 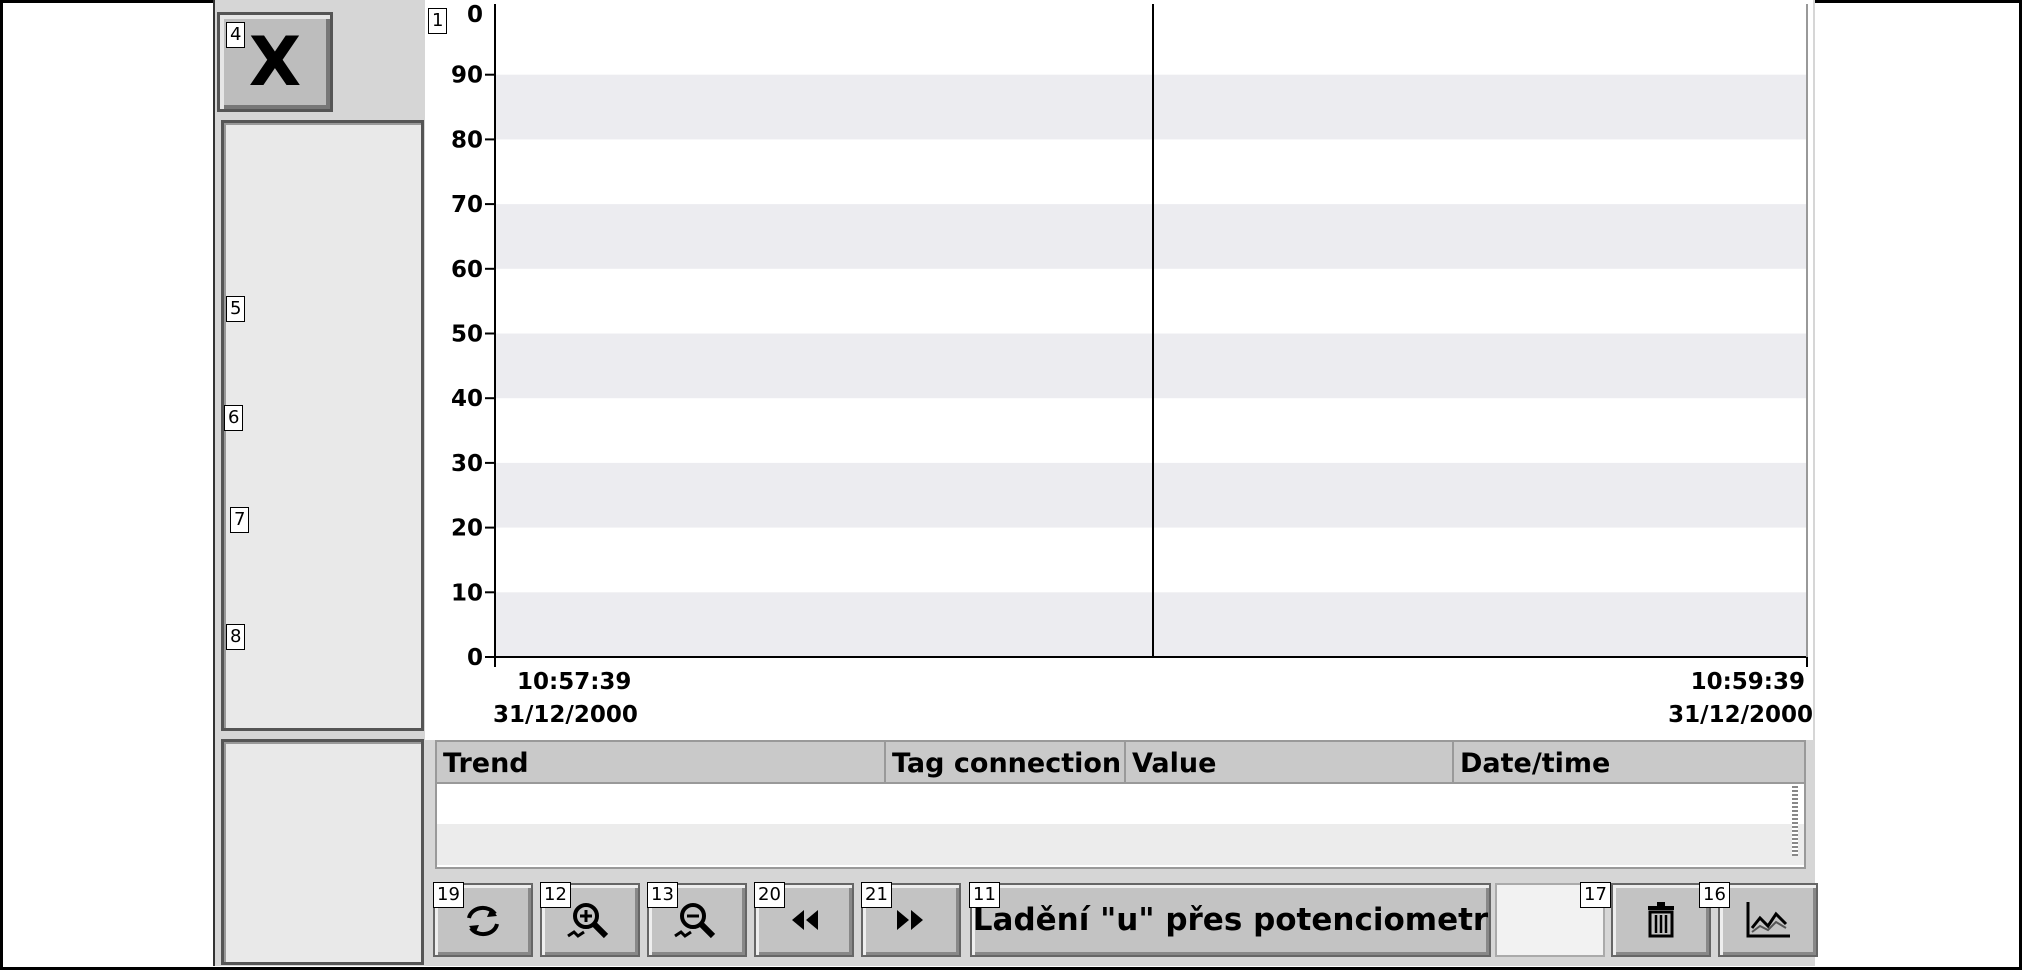 What do you see at coordinates (236, 309) in the screenshot?
I see `marker-tag: 5` at bounding box center [236, 309].